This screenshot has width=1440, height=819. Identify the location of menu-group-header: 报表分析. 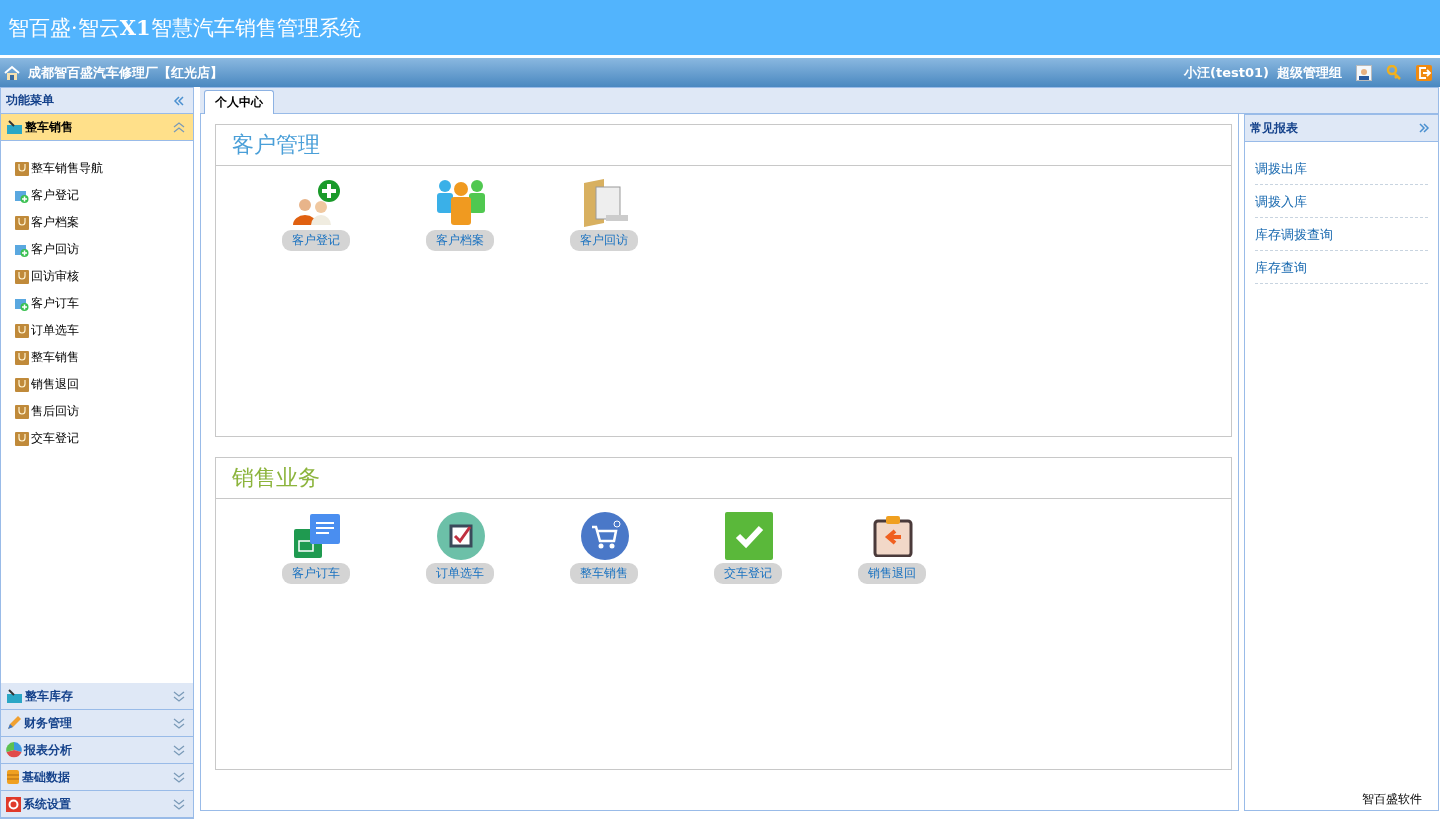
(97, 750).